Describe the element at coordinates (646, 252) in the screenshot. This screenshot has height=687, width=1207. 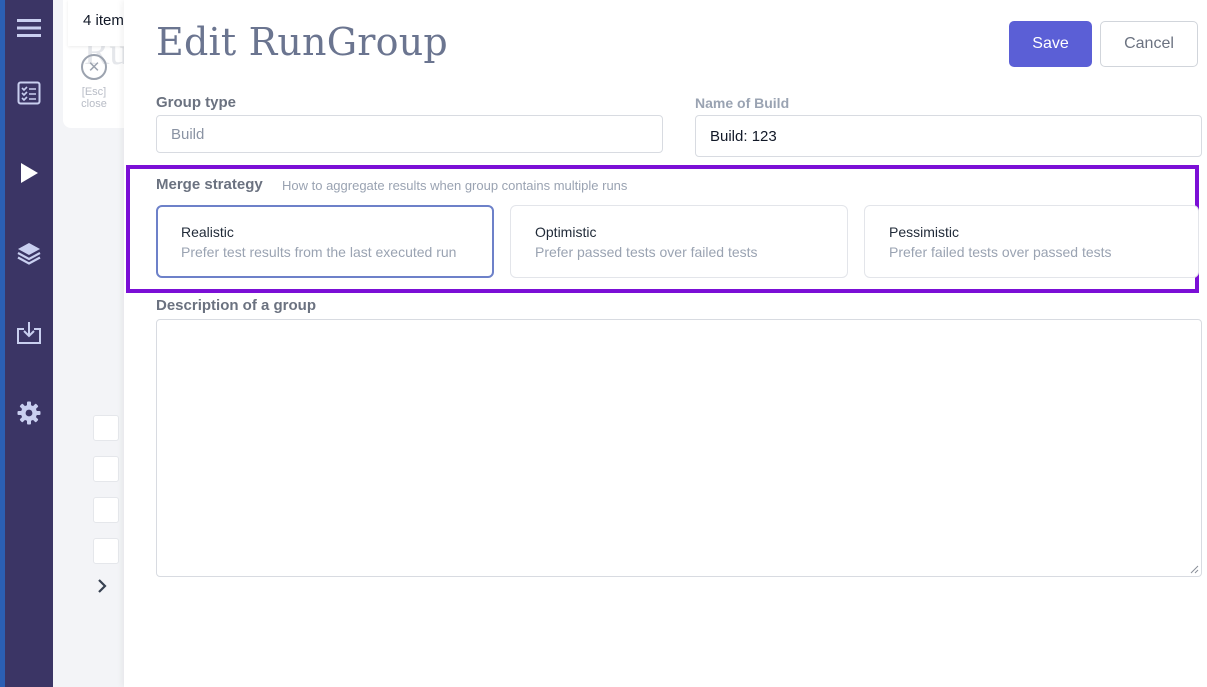
I see `option-description: Prefer passed tests over failed tests` at that location.